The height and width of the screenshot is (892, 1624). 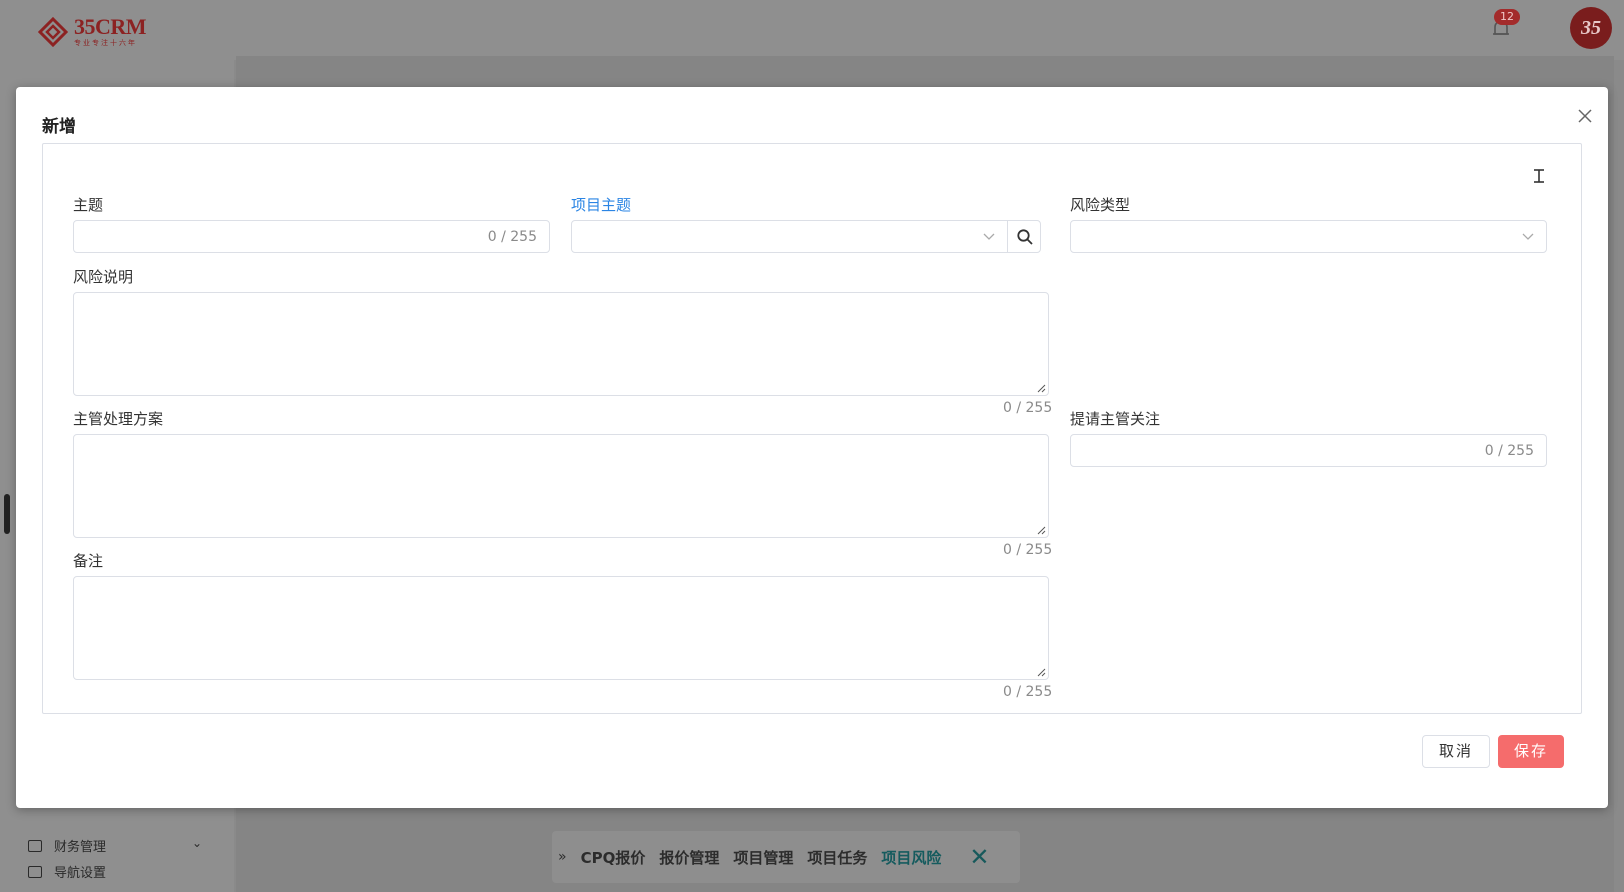 I want to click on notification-badge: 12, so click(x=1507, y=17).